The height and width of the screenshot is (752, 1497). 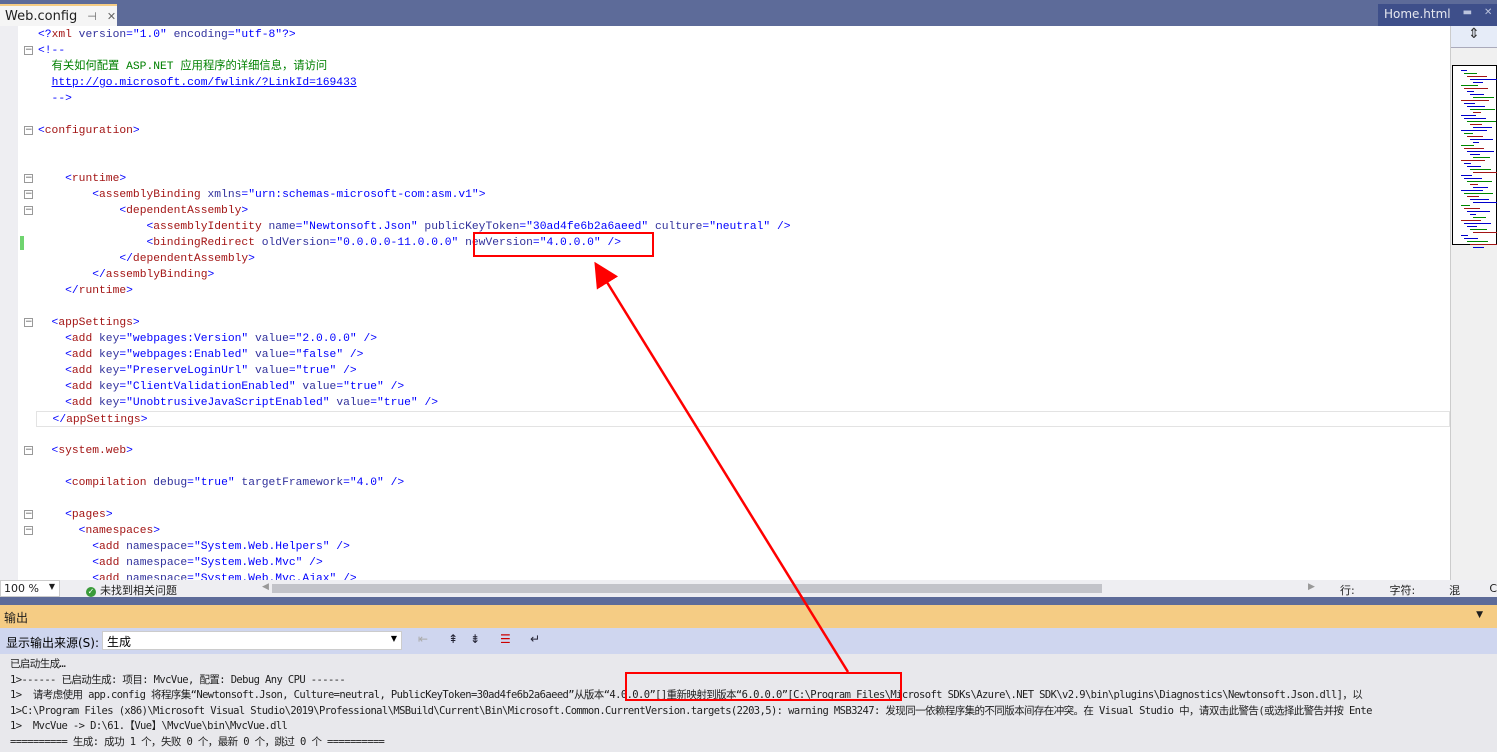 What do you see at coordinates (1474, 156) in the screenshot?
I see `minimap` at bounding box center [1474, 156].